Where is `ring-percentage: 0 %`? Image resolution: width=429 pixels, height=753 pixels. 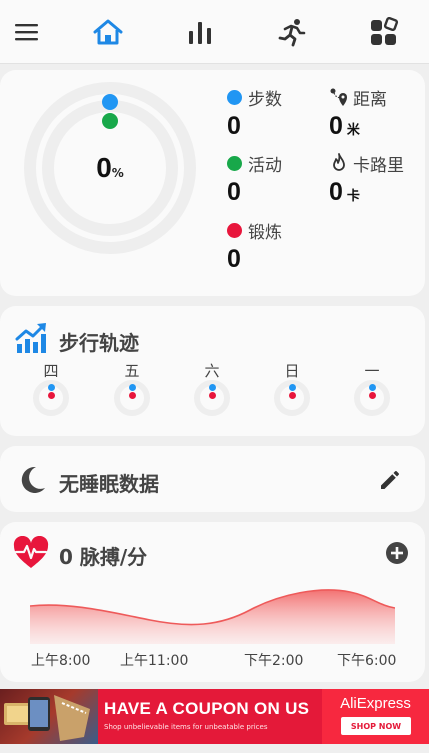 ring-percentage: 0 % is located at coordinates (110, 168).